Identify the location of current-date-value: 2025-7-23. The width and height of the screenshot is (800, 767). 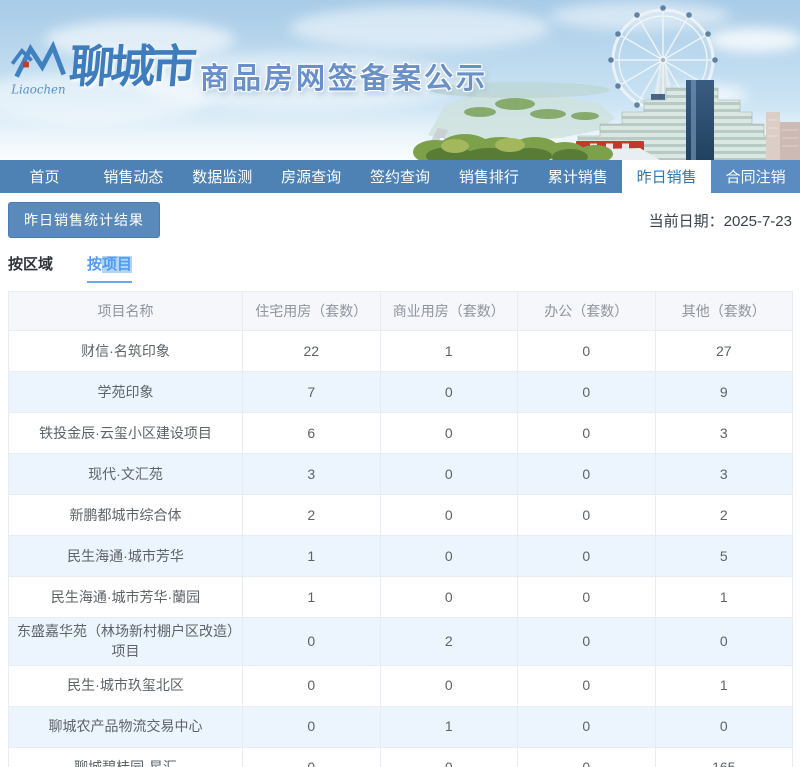
(757, 221).